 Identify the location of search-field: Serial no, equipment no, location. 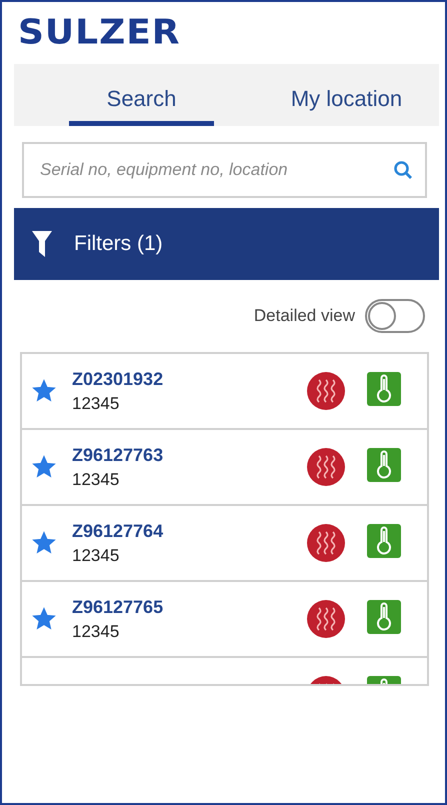
(224, 170).